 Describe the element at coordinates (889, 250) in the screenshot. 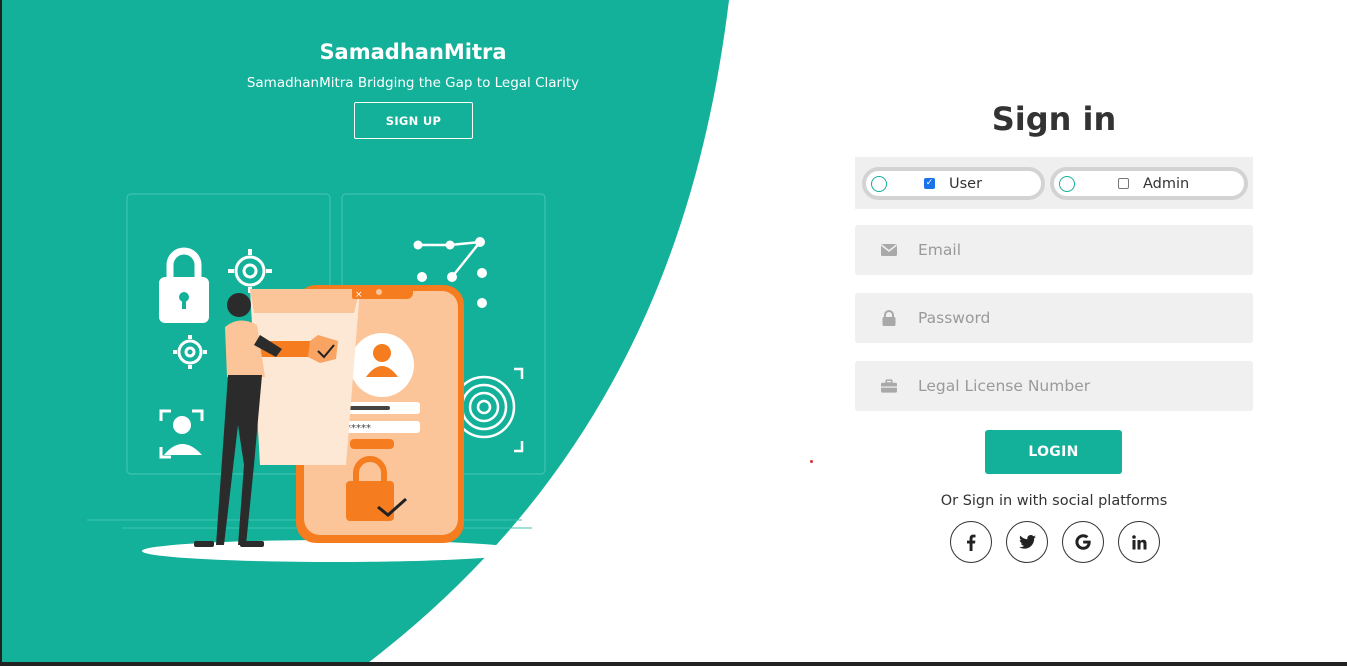

I see `envelope-icon` at that location.